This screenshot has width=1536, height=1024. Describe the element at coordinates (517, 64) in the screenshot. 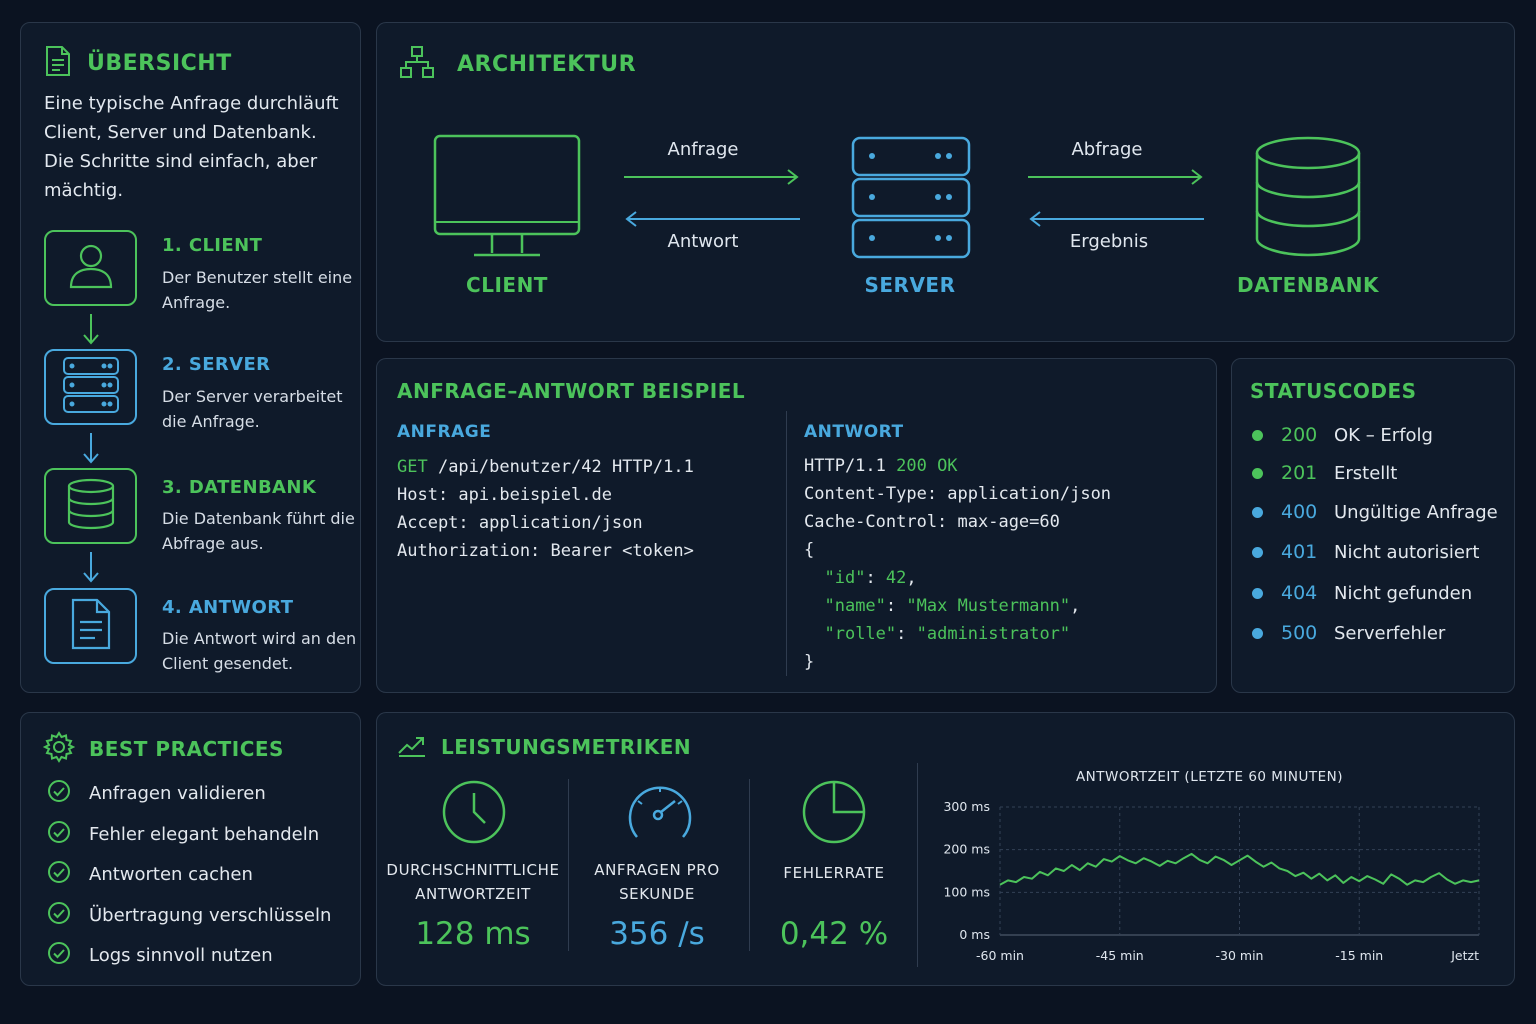

I see `architecture-header: ARCHITEKTUR` at that location.